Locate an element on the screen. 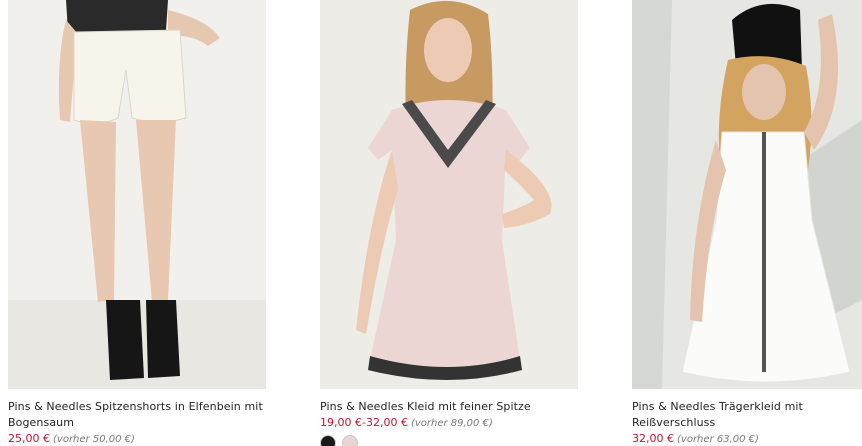 The image size is (862, 446). color-swatches is located at coordinates (449, 440).